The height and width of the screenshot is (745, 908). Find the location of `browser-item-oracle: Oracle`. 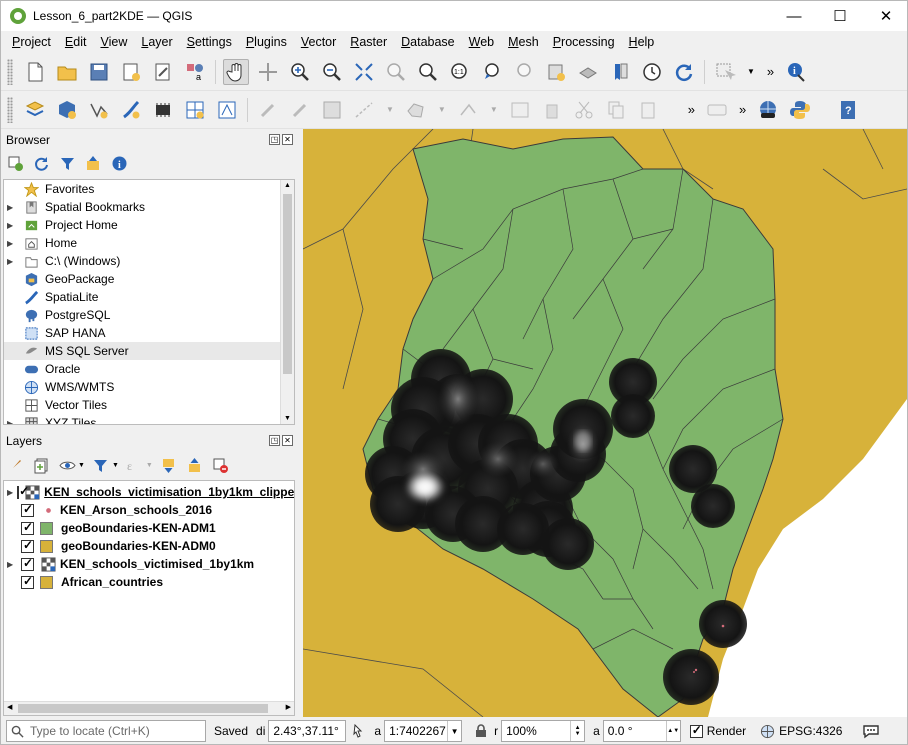

browser-item-oracle: Oracle is located at coordinates (149, 369).